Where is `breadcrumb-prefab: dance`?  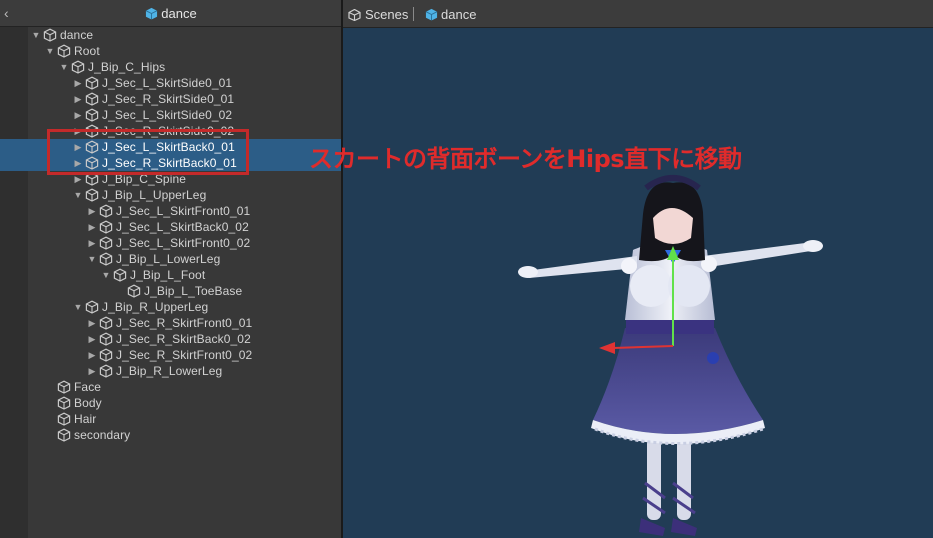
breadcrumb-prefab: dance is located at coordinates (458, 14).